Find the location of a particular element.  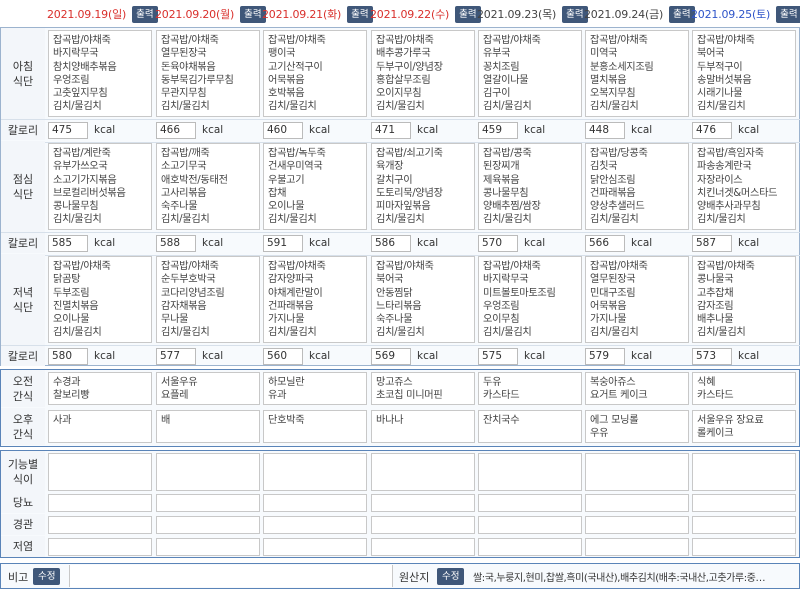

calorie-input: 586 is located at coordinates (391, 243).